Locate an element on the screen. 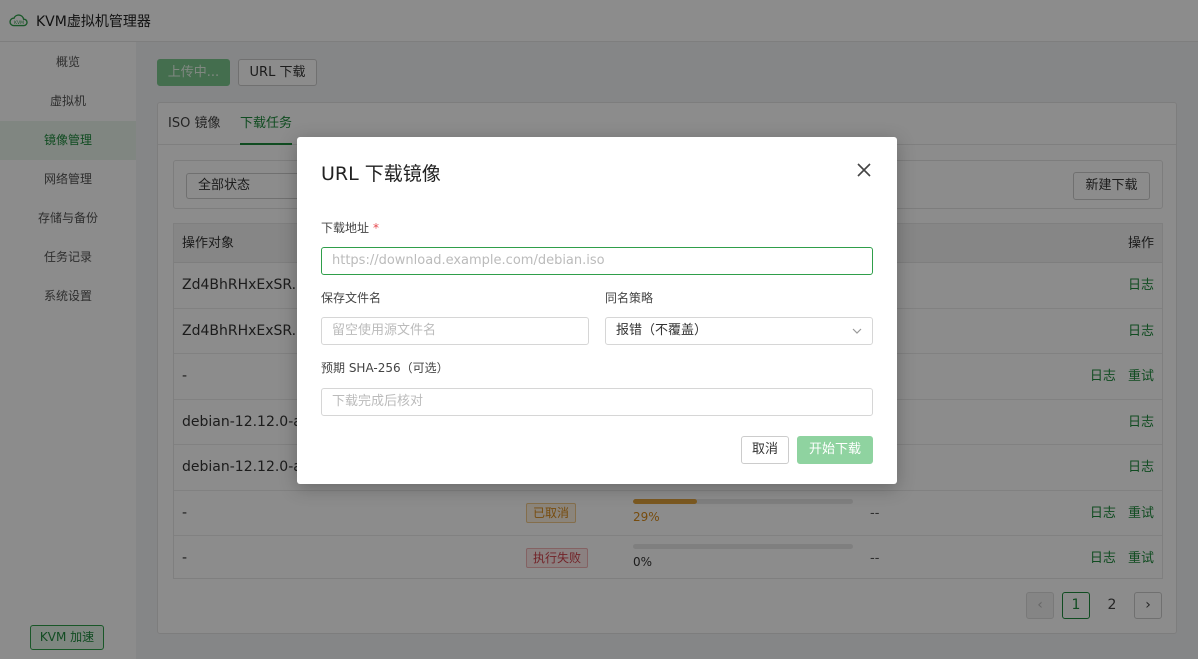  url-field-label: 下载地址 * is located at coordinates (350, 227).